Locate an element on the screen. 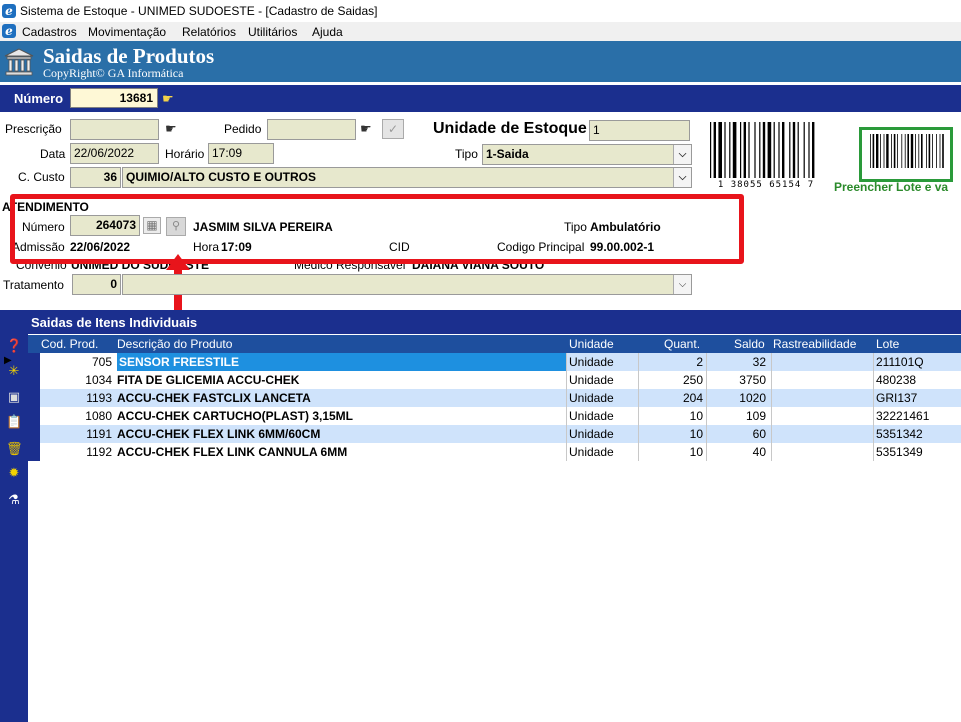  cell-saldo: 1020 is located at coordinates (752, 398).